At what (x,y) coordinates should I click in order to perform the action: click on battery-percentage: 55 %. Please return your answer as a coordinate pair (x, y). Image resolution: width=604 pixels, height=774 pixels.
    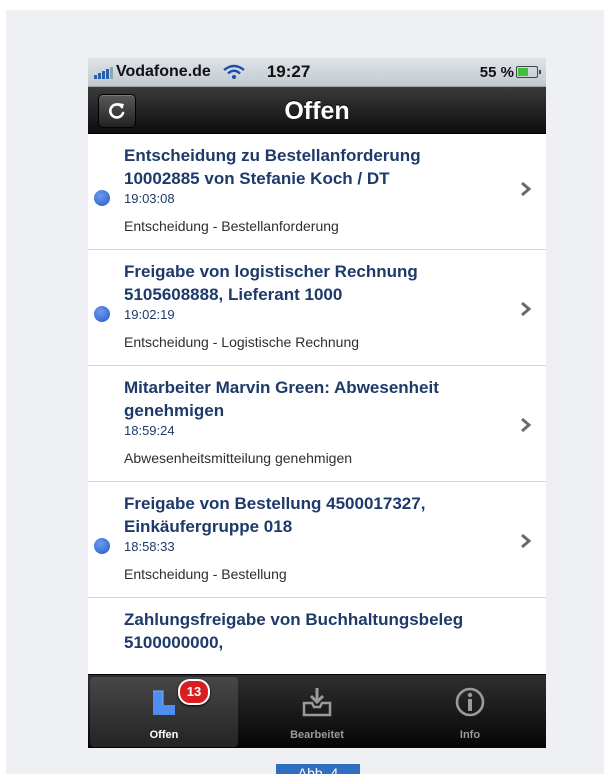
    Looking at the image, I should click on (496, 72).